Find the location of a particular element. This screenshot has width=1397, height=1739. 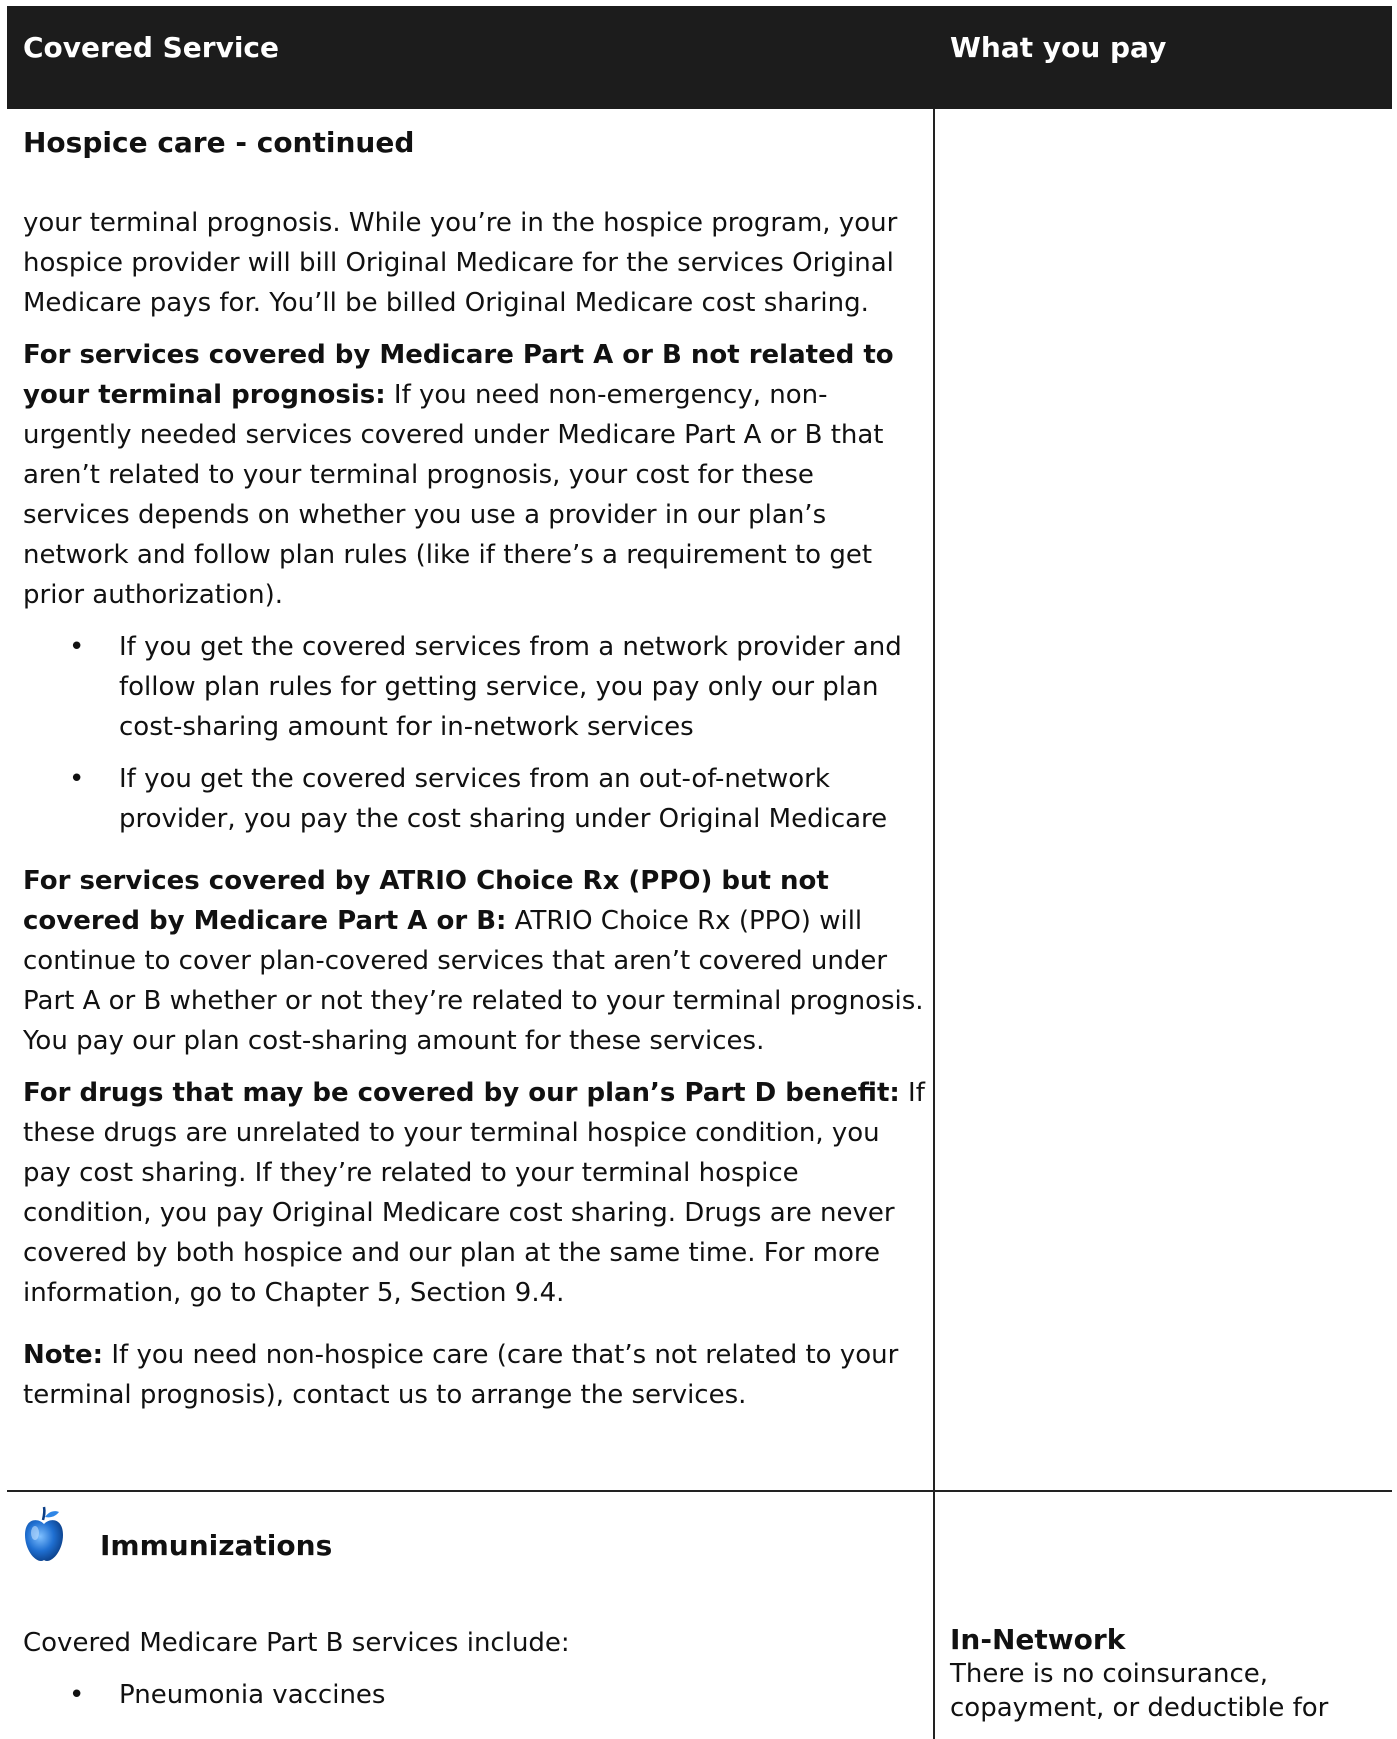

list-item: • Pneumonia vaccines is located at coordinates (475, 1695).